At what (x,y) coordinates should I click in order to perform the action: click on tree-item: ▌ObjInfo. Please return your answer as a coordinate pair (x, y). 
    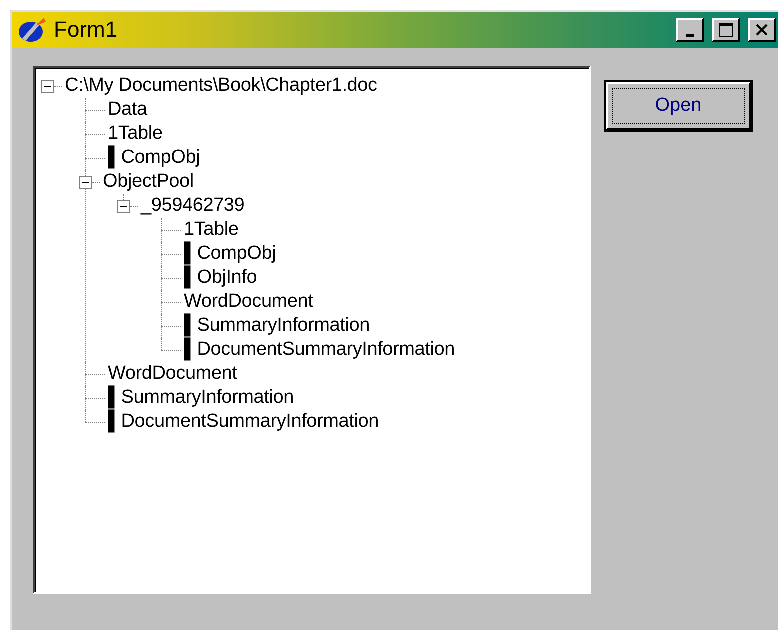
    Looking at the image, I should click on (221, 278).